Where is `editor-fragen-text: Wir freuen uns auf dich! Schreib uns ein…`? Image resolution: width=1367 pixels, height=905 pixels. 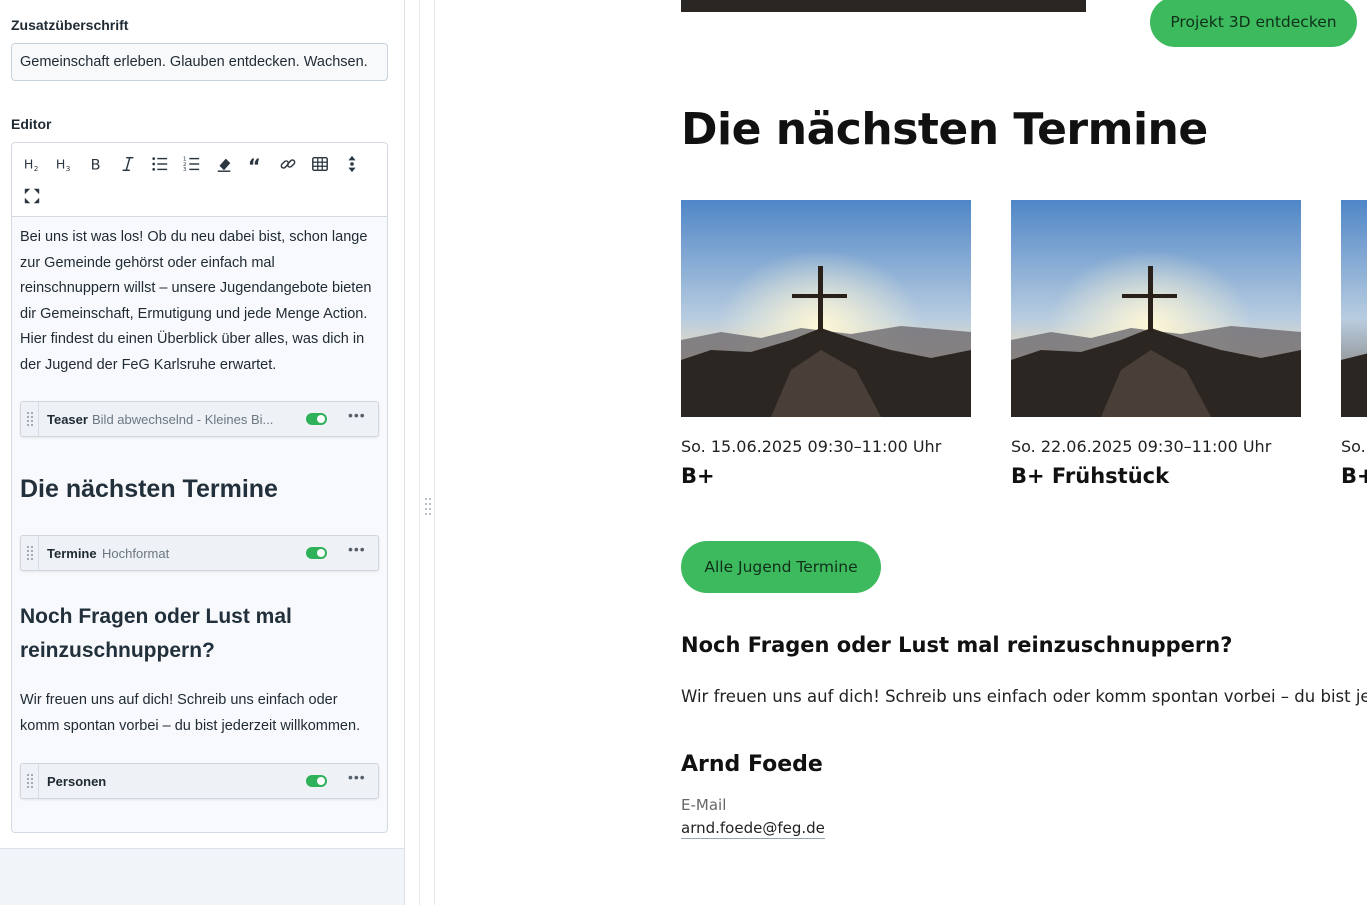 editor-fragen-text: Wir freuen uns auf dich! Schreib uns ein… is located at coordinates (197, 713).